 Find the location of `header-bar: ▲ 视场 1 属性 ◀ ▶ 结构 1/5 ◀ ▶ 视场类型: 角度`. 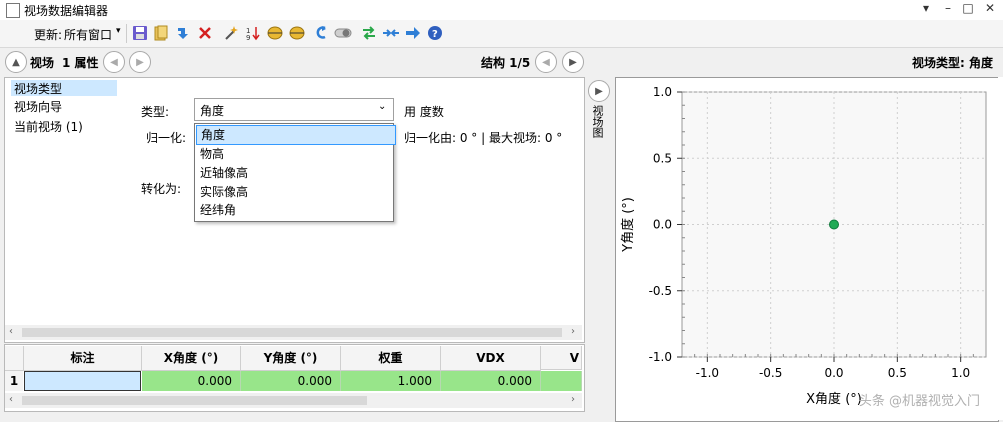

header-bar: ▲ 视场 1 属性 ◀ ▶ 结构 1/5 ◀ ▶ 视场类型: 角度 is located at coordinates (501, 61).